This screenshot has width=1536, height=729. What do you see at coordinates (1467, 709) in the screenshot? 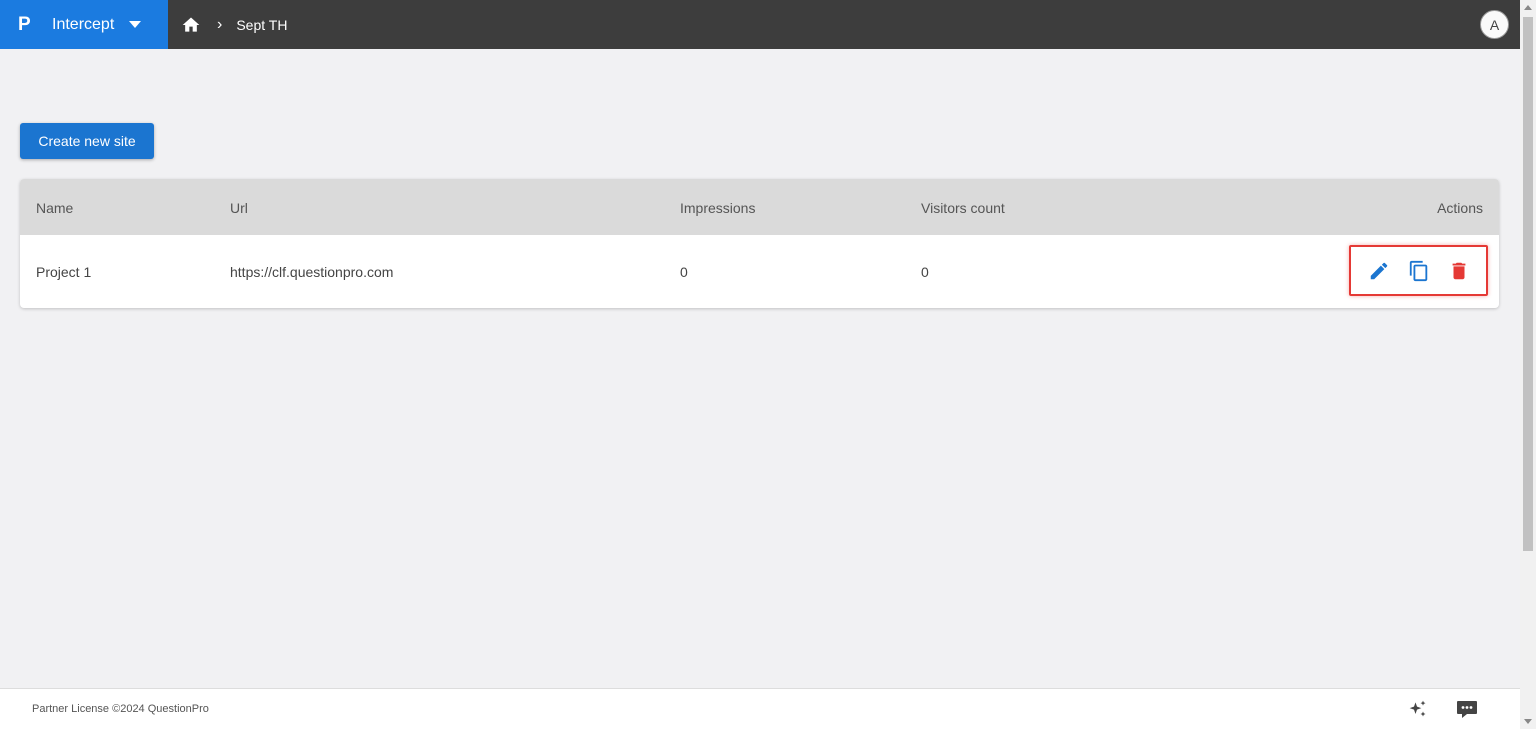
I see `chat-support-icon` at bounding box center [1467, 709].